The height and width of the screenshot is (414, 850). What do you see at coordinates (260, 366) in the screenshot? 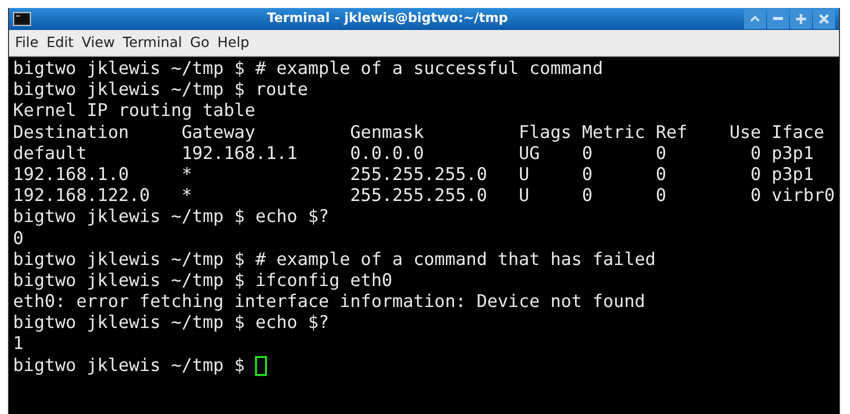
I see `text-cursor` at bounding box center [260, 366].